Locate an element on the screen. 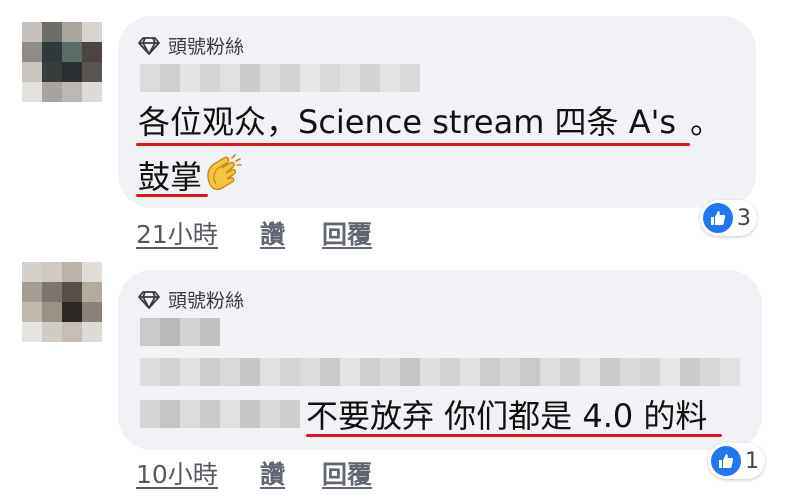 Image resolution: width=800 pixels, height=500 pixels. reaction-count: 3 is located at coordinates (744, 218).